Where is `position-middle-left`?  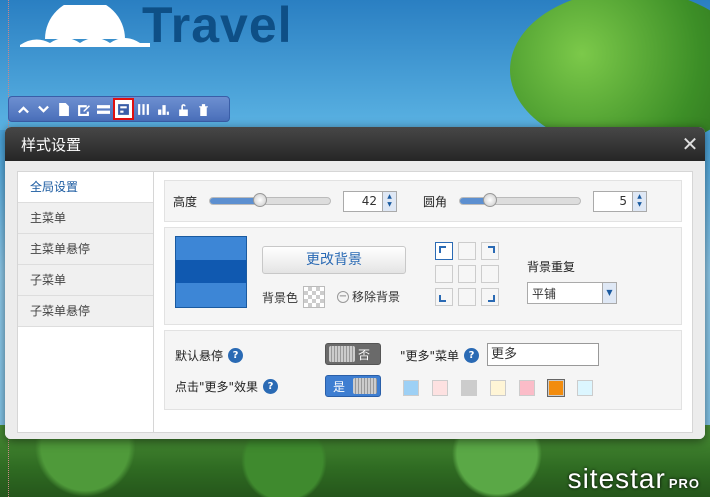
position-middle-left is located at coordinates (444, 274).